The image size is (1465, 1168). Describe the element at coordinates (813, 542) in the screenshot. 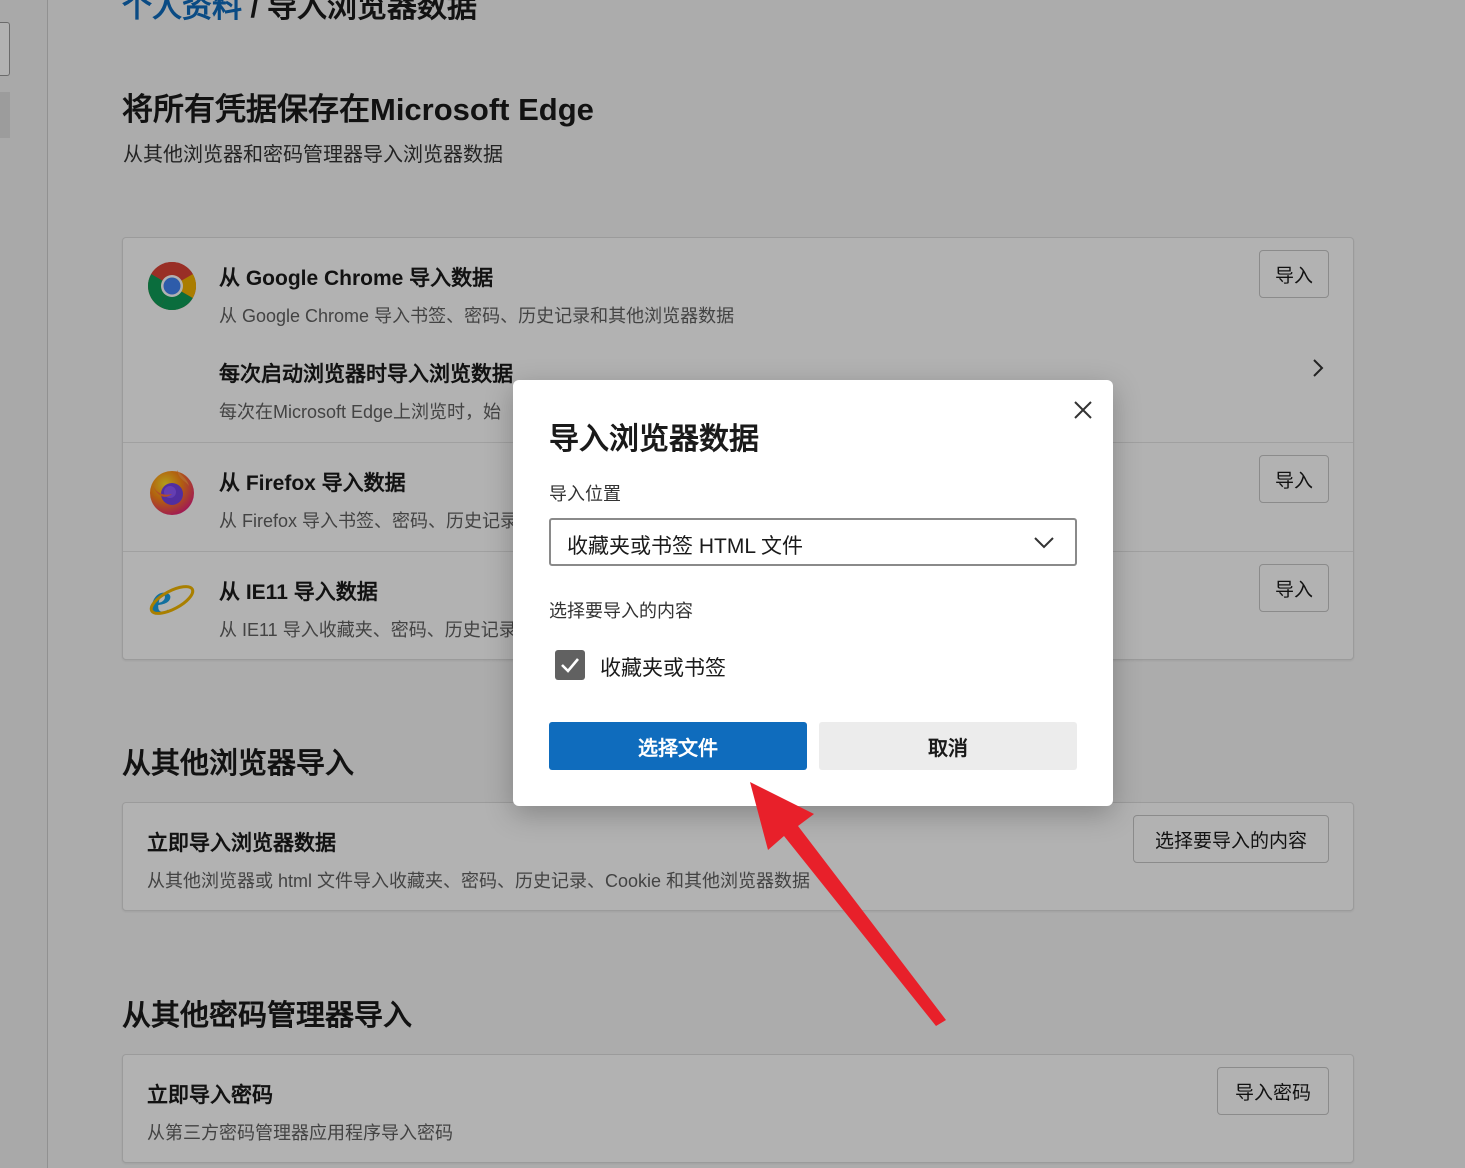

I see `import-location-select: 收藏夹或书签 HTML 文件` at that location.